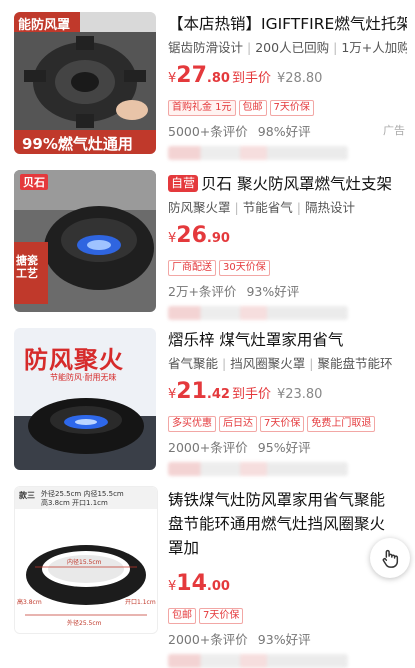  What do you see at coordinates (299, 78) in the screenshot?
I see `original-price: ¥28.80` at bounding box center [299, 78].